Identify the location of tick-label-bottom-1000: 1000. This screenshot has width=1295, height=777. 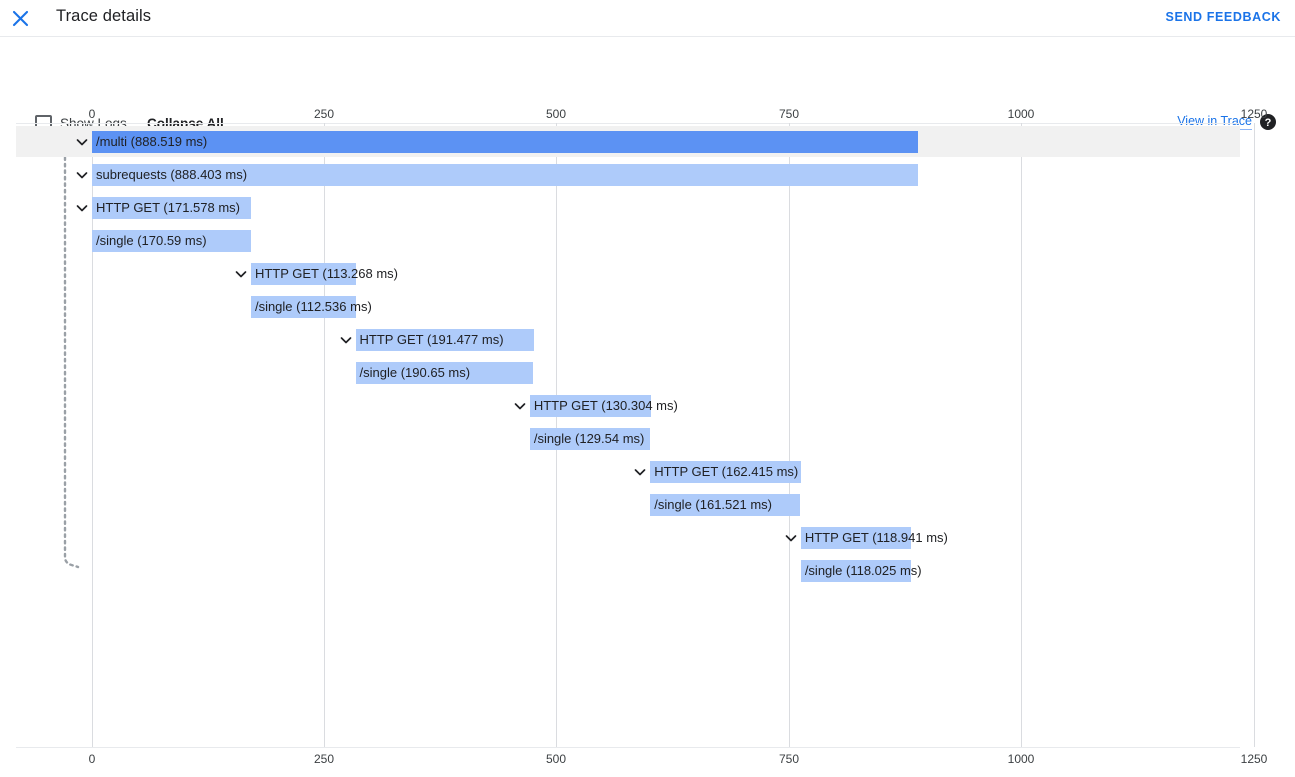
(1021, 759).